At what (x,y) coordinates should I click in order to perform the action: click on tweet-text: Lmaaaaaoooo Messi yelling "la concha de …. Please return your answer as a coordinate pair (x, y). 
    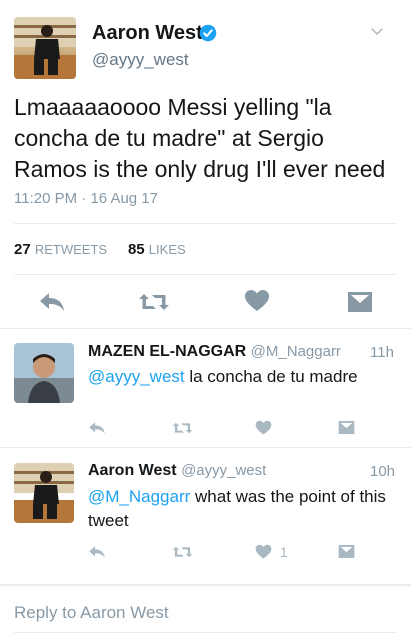
    Looking at the image, I should click on (200, 138).